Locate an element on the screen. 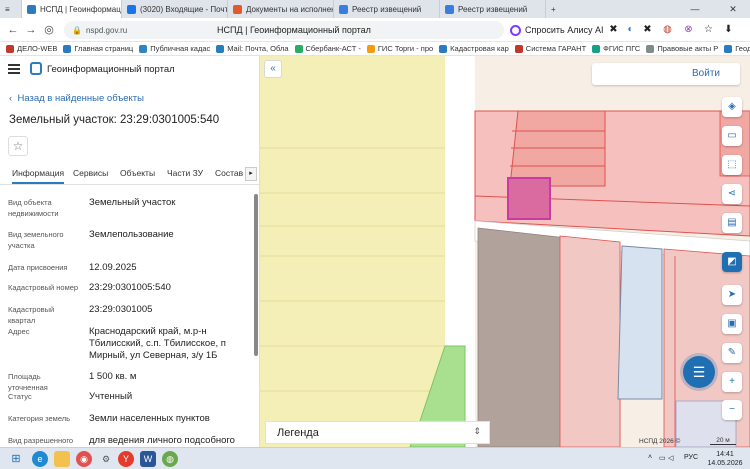  yandex-browser-icon: Y is located at coordinates (126, 459).